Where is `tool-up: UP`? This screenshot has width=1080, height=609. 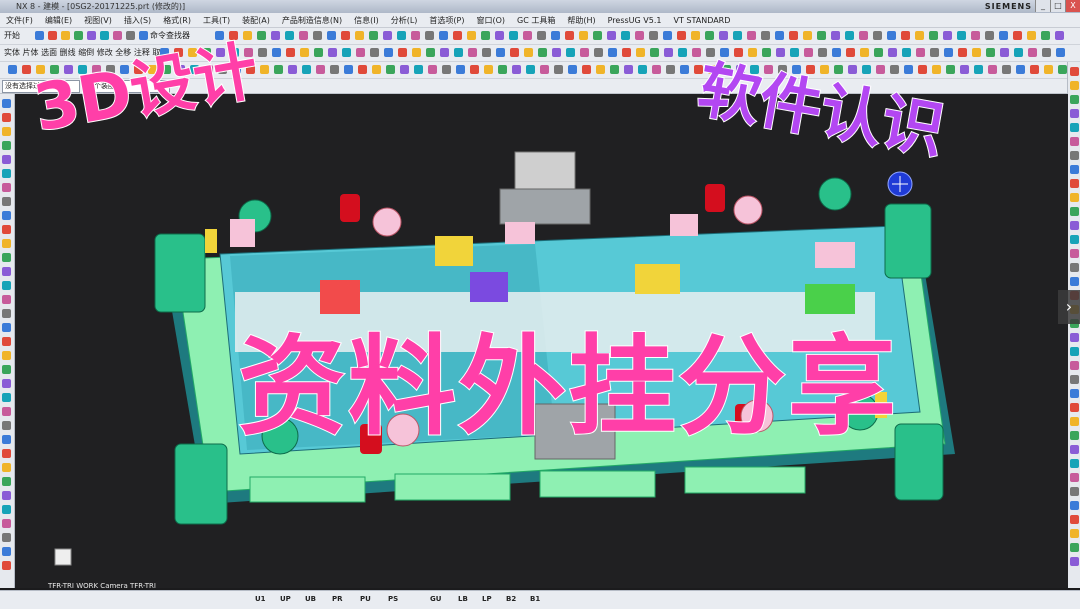
tool-up: UP is located at coordinates (285, 599).